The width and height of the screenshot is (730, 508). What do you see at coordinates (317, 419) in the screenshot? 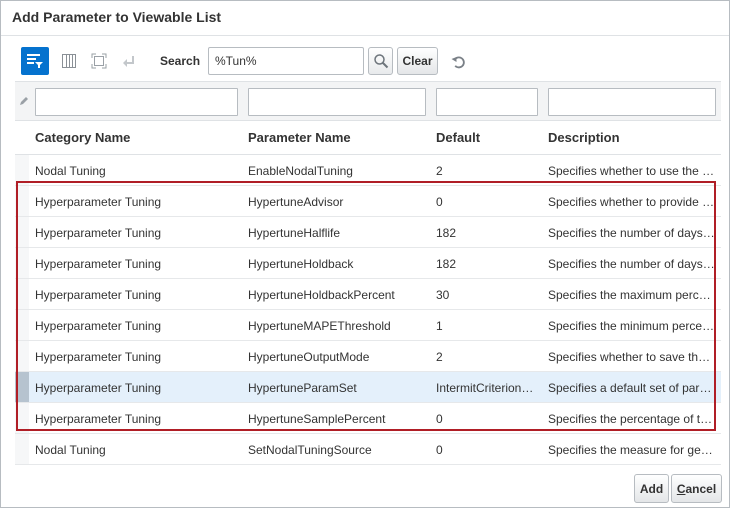
I see `parameter-cell: HypertuneSamplePercent` at bounding box center [317, 419].